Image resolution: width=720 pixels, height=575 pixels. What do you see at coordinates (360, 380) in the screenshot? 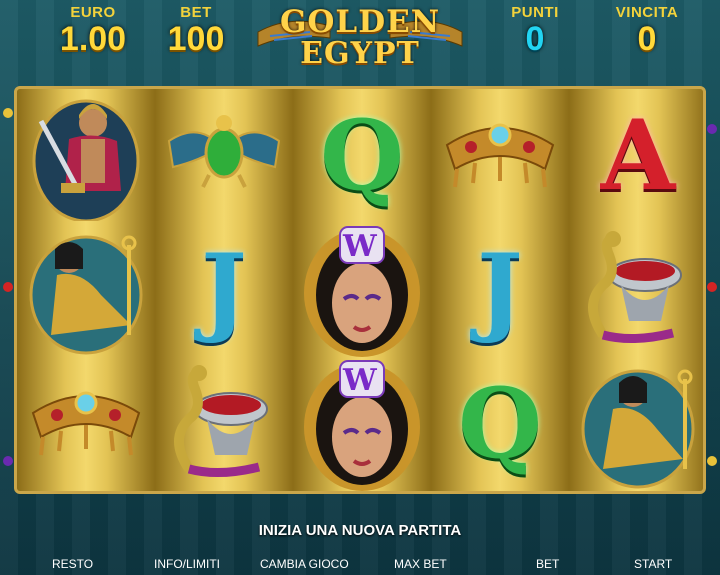
I see `wild-label-bottom: W` at bounding box center [360, 380].